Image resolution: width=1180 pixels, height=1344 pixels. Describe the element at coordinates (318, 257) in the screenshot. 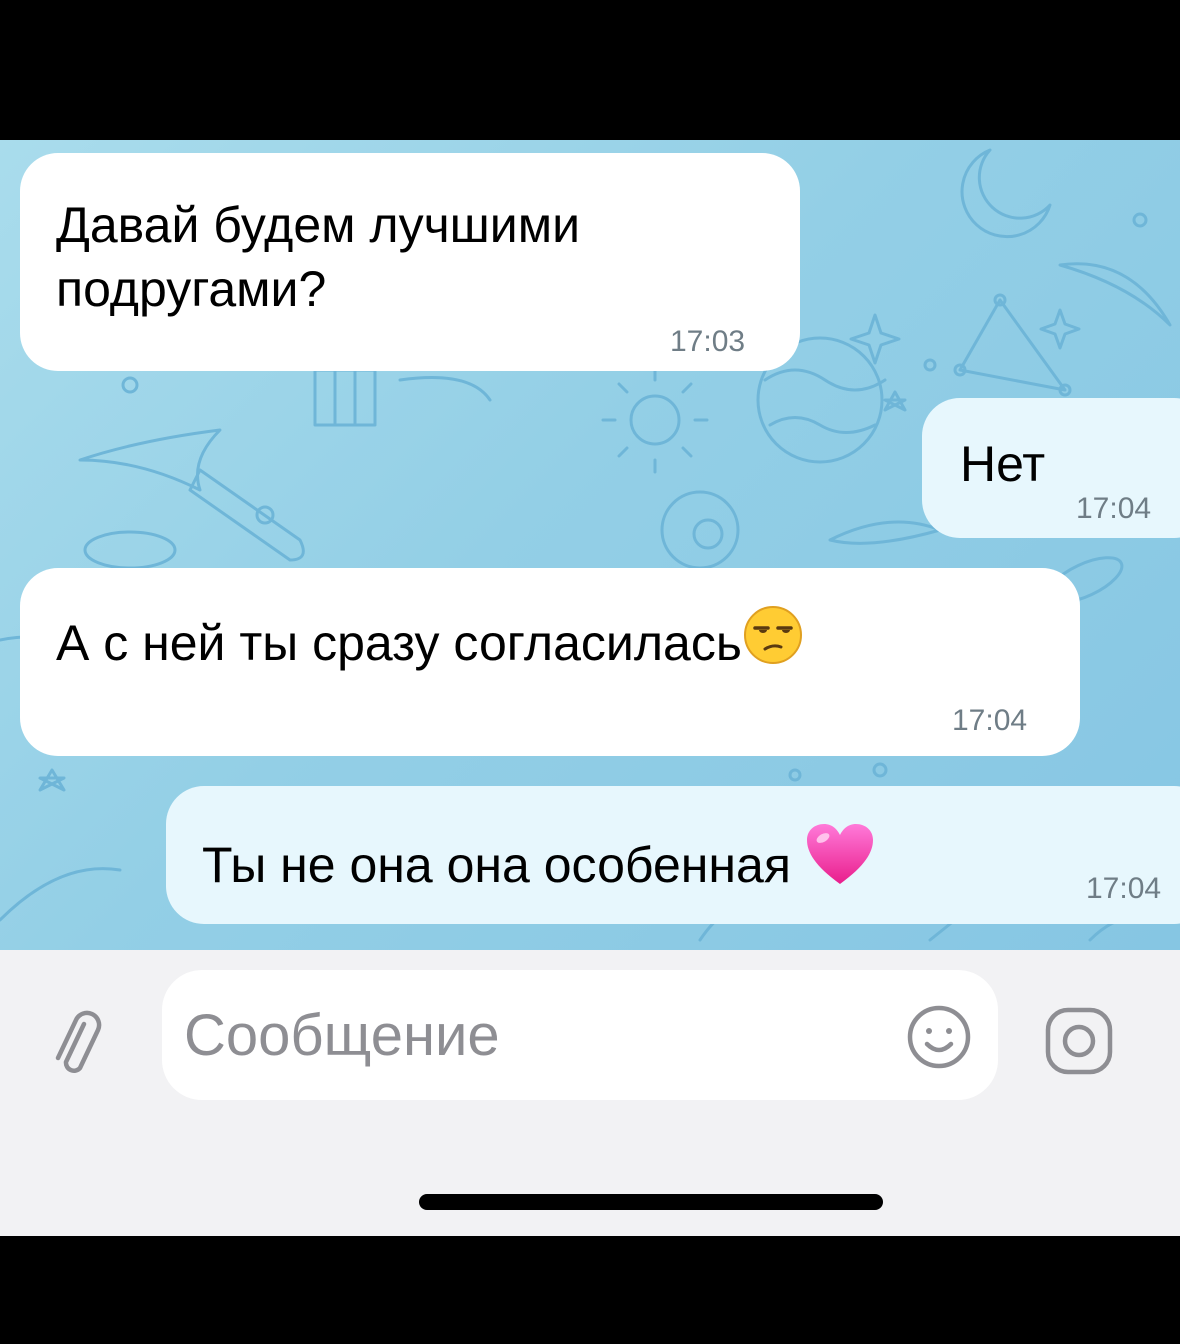

I see `message-text: Давай будем лучшими подругами?` at that location.